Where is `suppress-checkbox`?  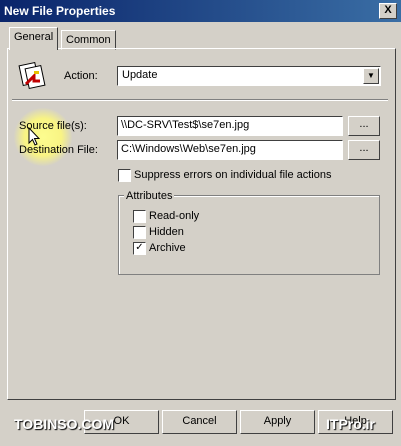 suppress-checkbox is located at coordinates (124, 175).